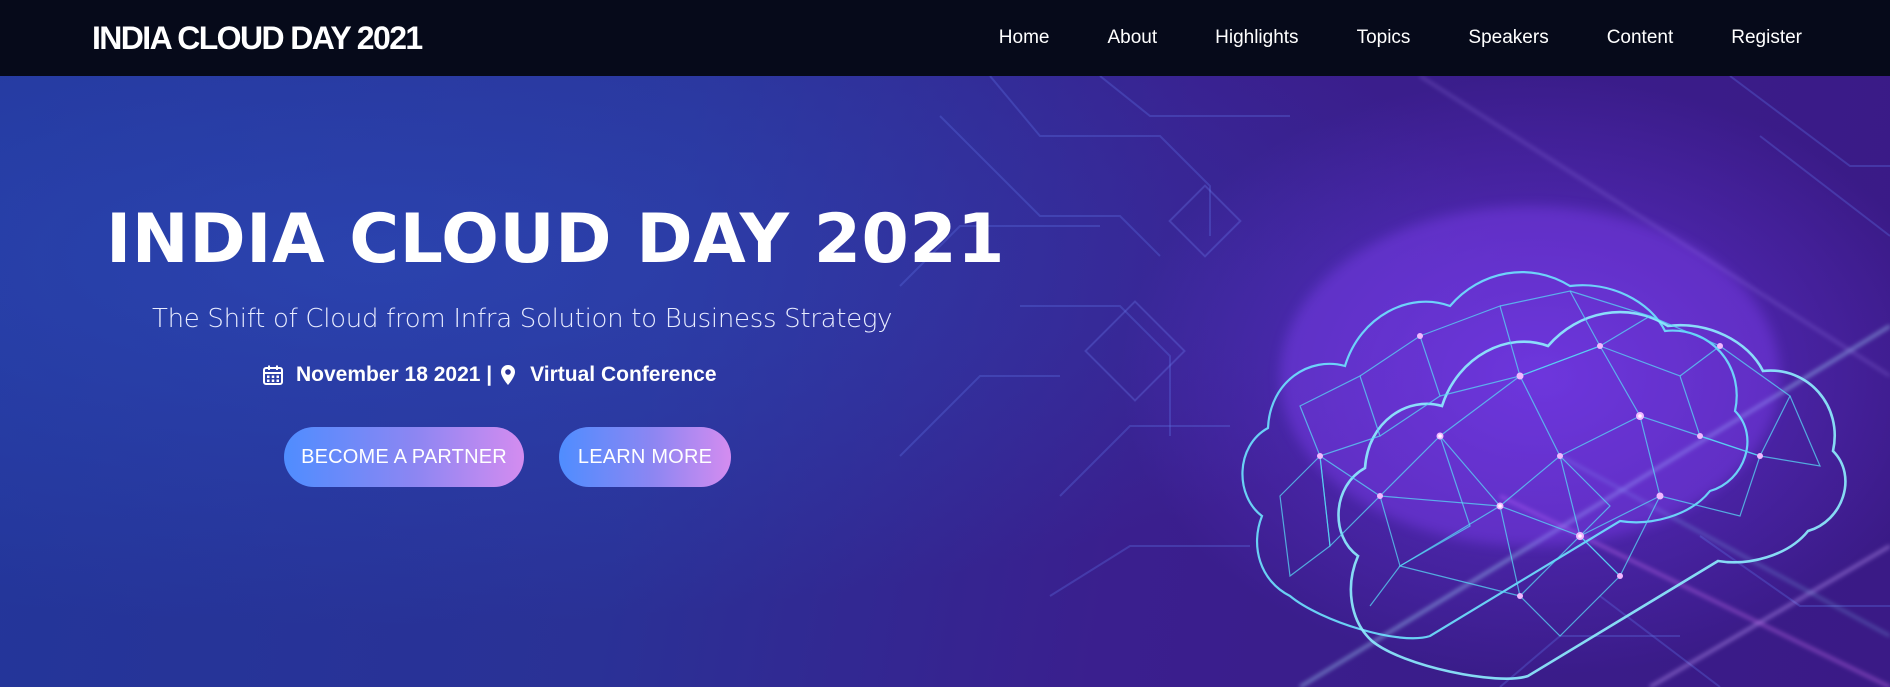 The width and height of the screenshot is (1890, 687). What do you see at coordinates (508, 375) in the screenshot?
I see `map-pin-icon` at bounding box center [508, 375].